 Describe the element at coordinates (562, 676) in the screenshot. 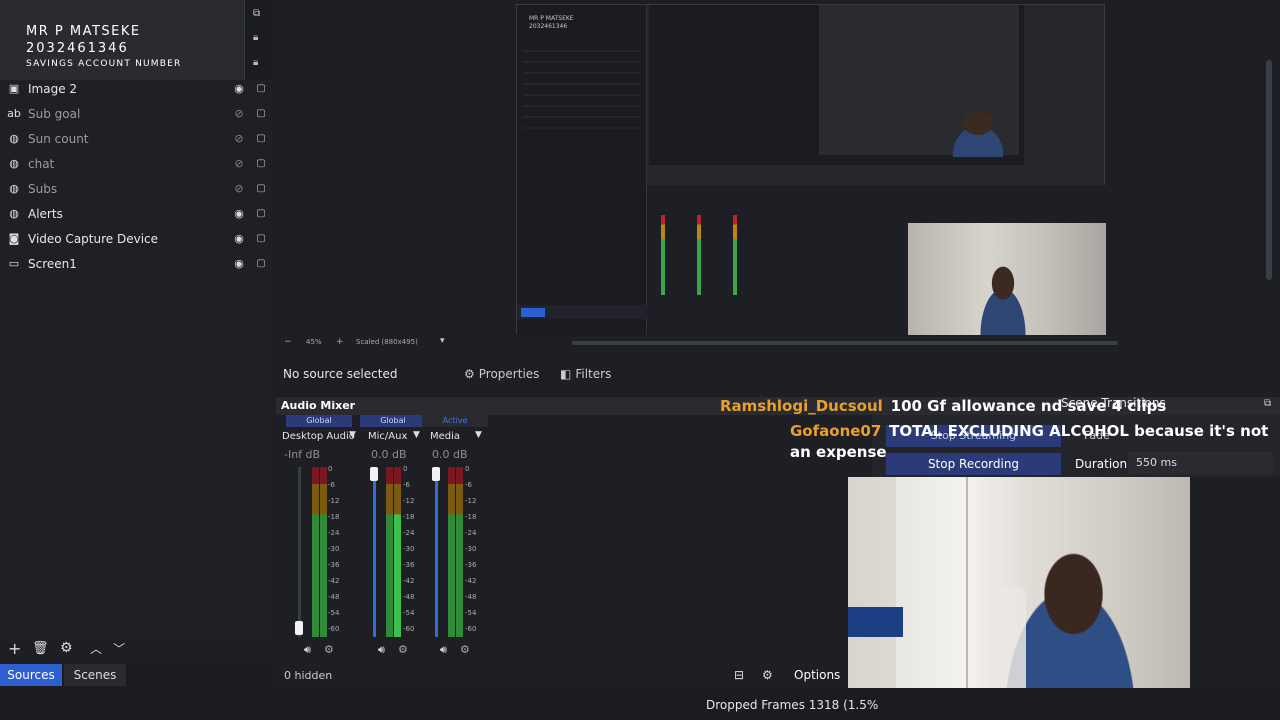

I see `mixer-footer: 0 hidden ⊟ ⚙ Options` at that location.